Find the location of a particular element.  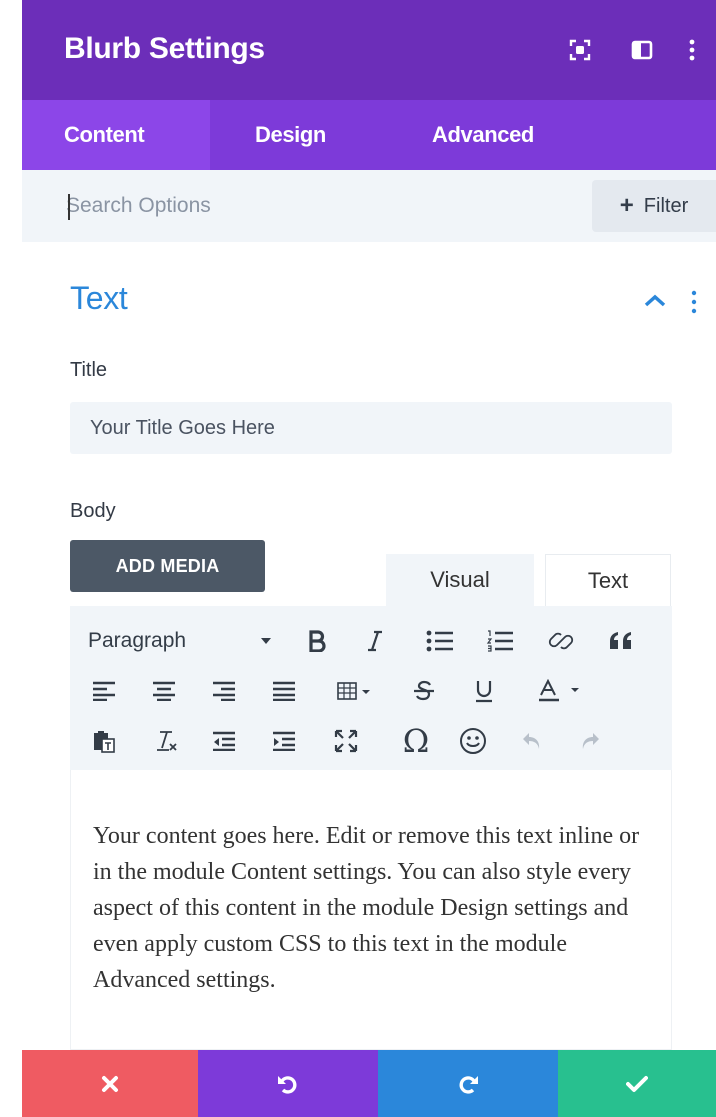

toolbar-row: Paragraph is located at coordinates (371, 641).